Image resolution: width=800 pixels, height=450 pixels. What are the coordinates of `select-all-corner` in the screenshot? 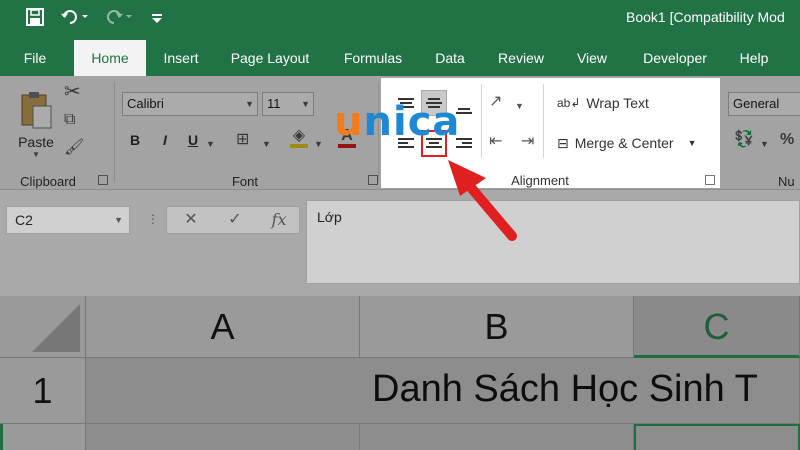 It's located at (43, 327).